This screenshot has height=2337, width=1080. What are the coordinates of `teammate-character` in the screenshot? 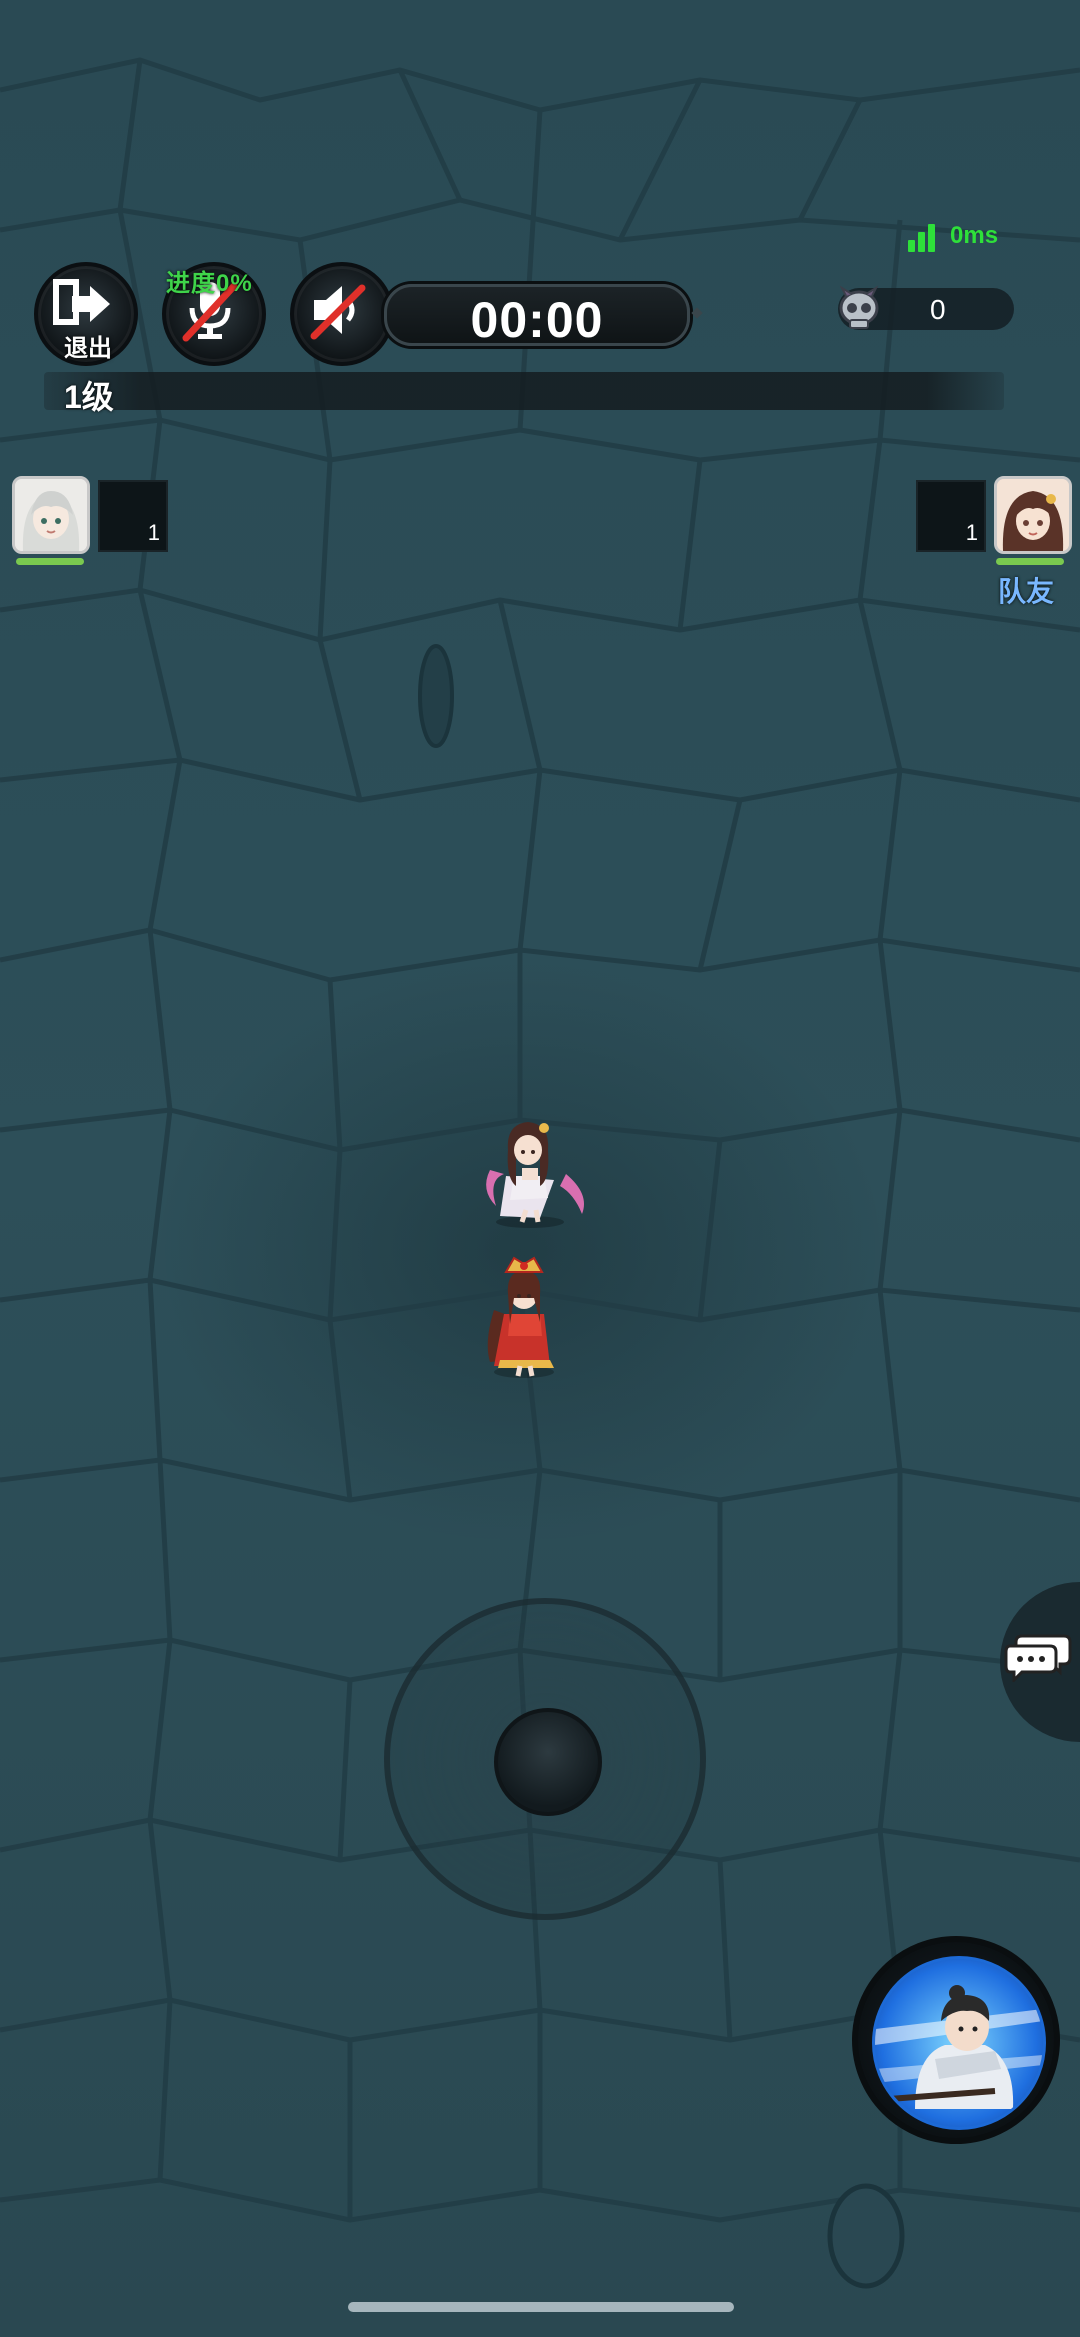 It's located at (535, 1170).